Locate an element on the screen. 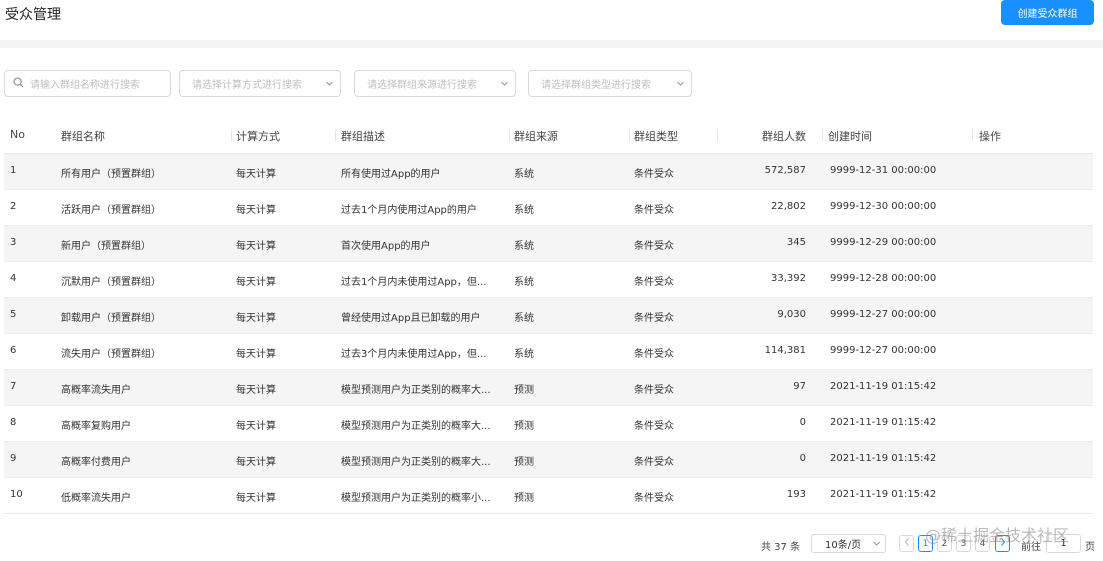 The width and height of the screenshot is (1103, 561). cell-no: 4 is located at coordinates (13, 278).